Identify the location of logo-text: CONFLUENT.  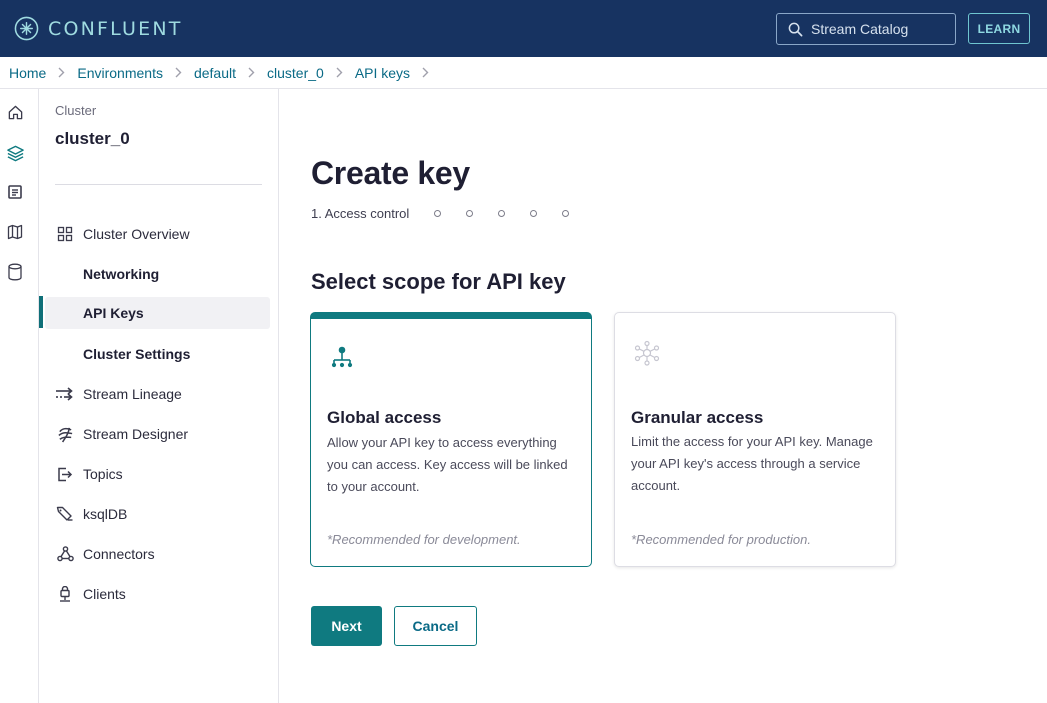
(115, 28).